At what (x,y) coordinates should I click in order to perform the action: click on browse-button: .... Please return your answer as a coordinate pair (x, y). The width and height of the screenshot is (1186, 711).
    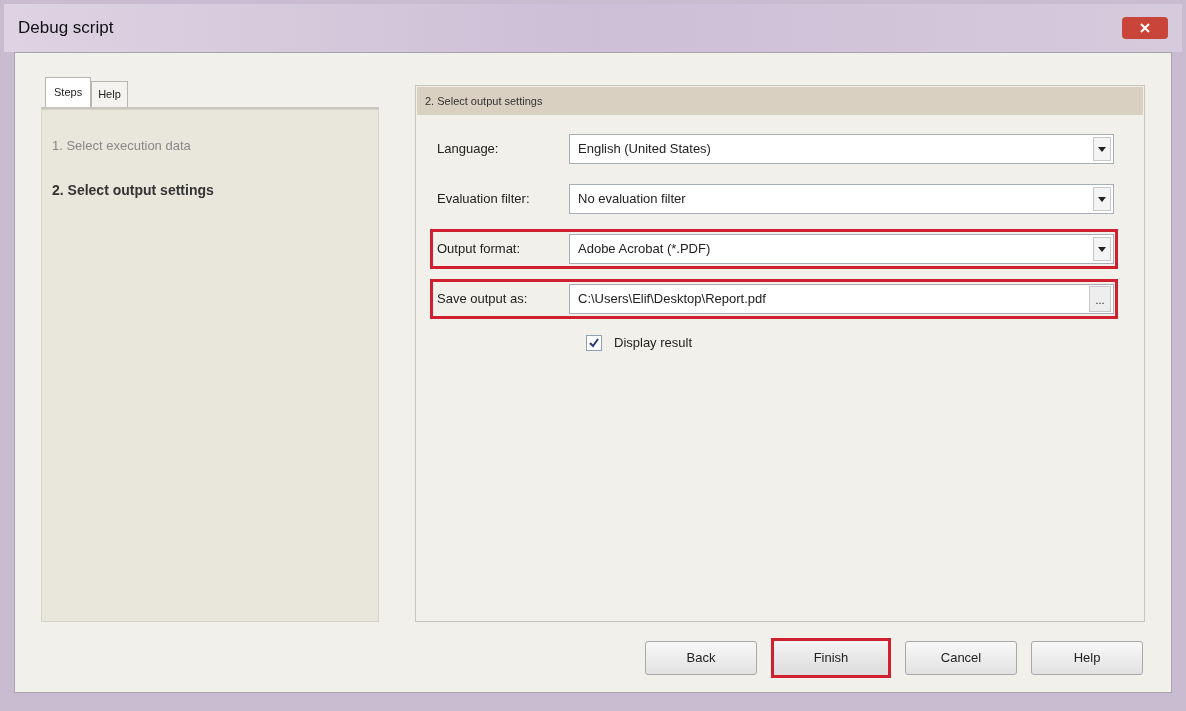
    Looking at the image, I should click on (1100, 299).